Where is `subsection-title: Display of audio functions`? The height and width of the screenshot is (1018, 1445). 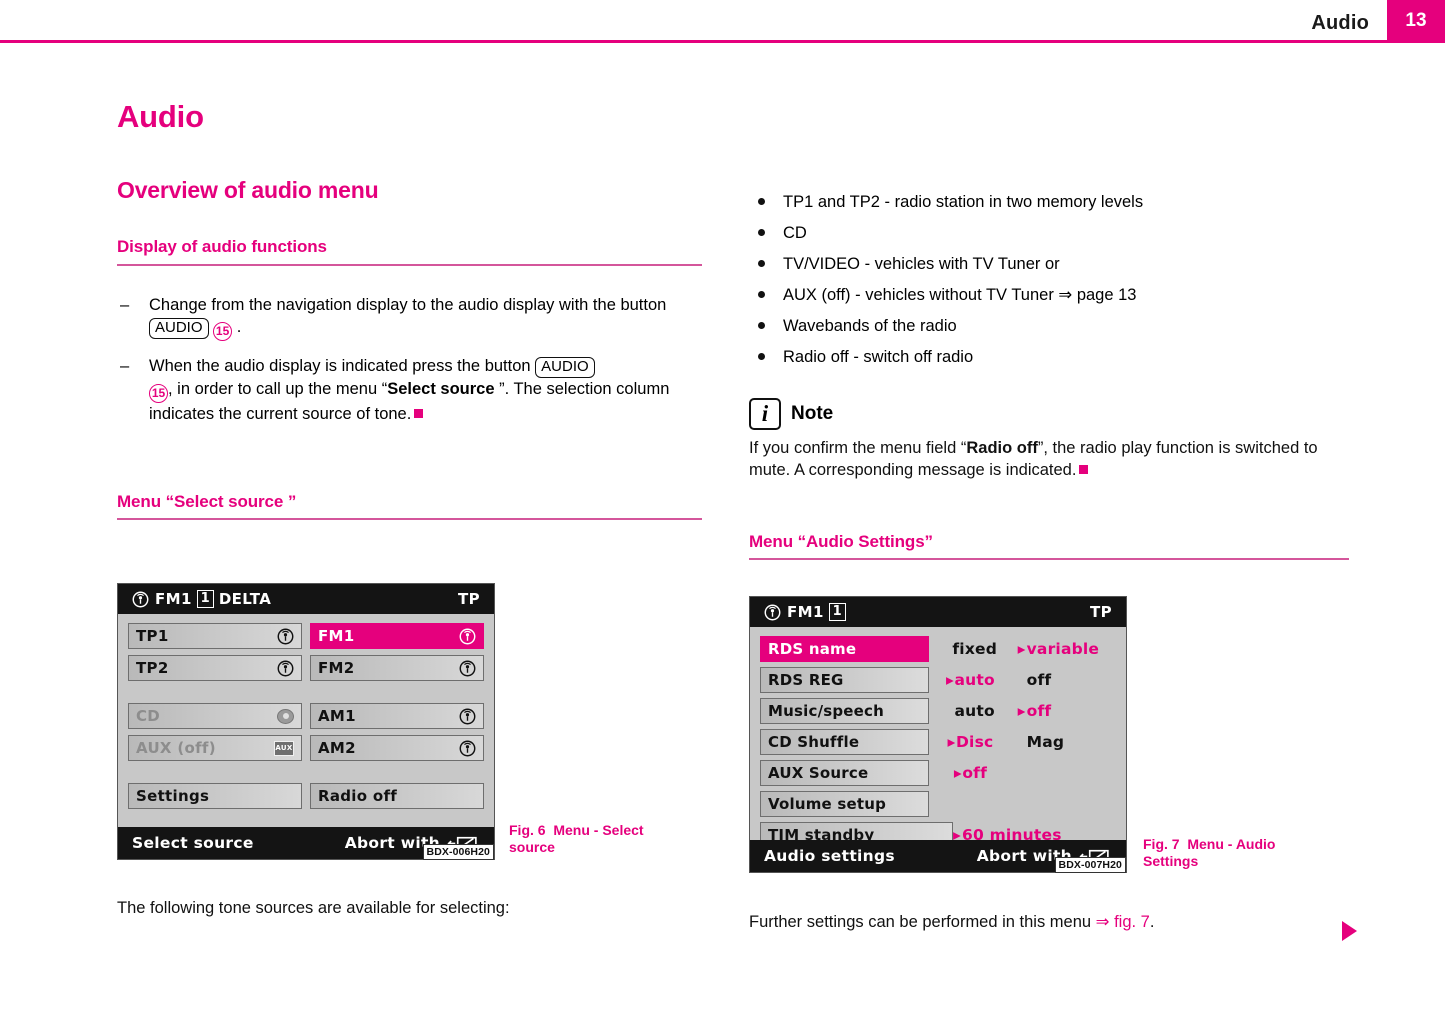 subsection-title: Display of audio functions is located at coordinates (409, 251).